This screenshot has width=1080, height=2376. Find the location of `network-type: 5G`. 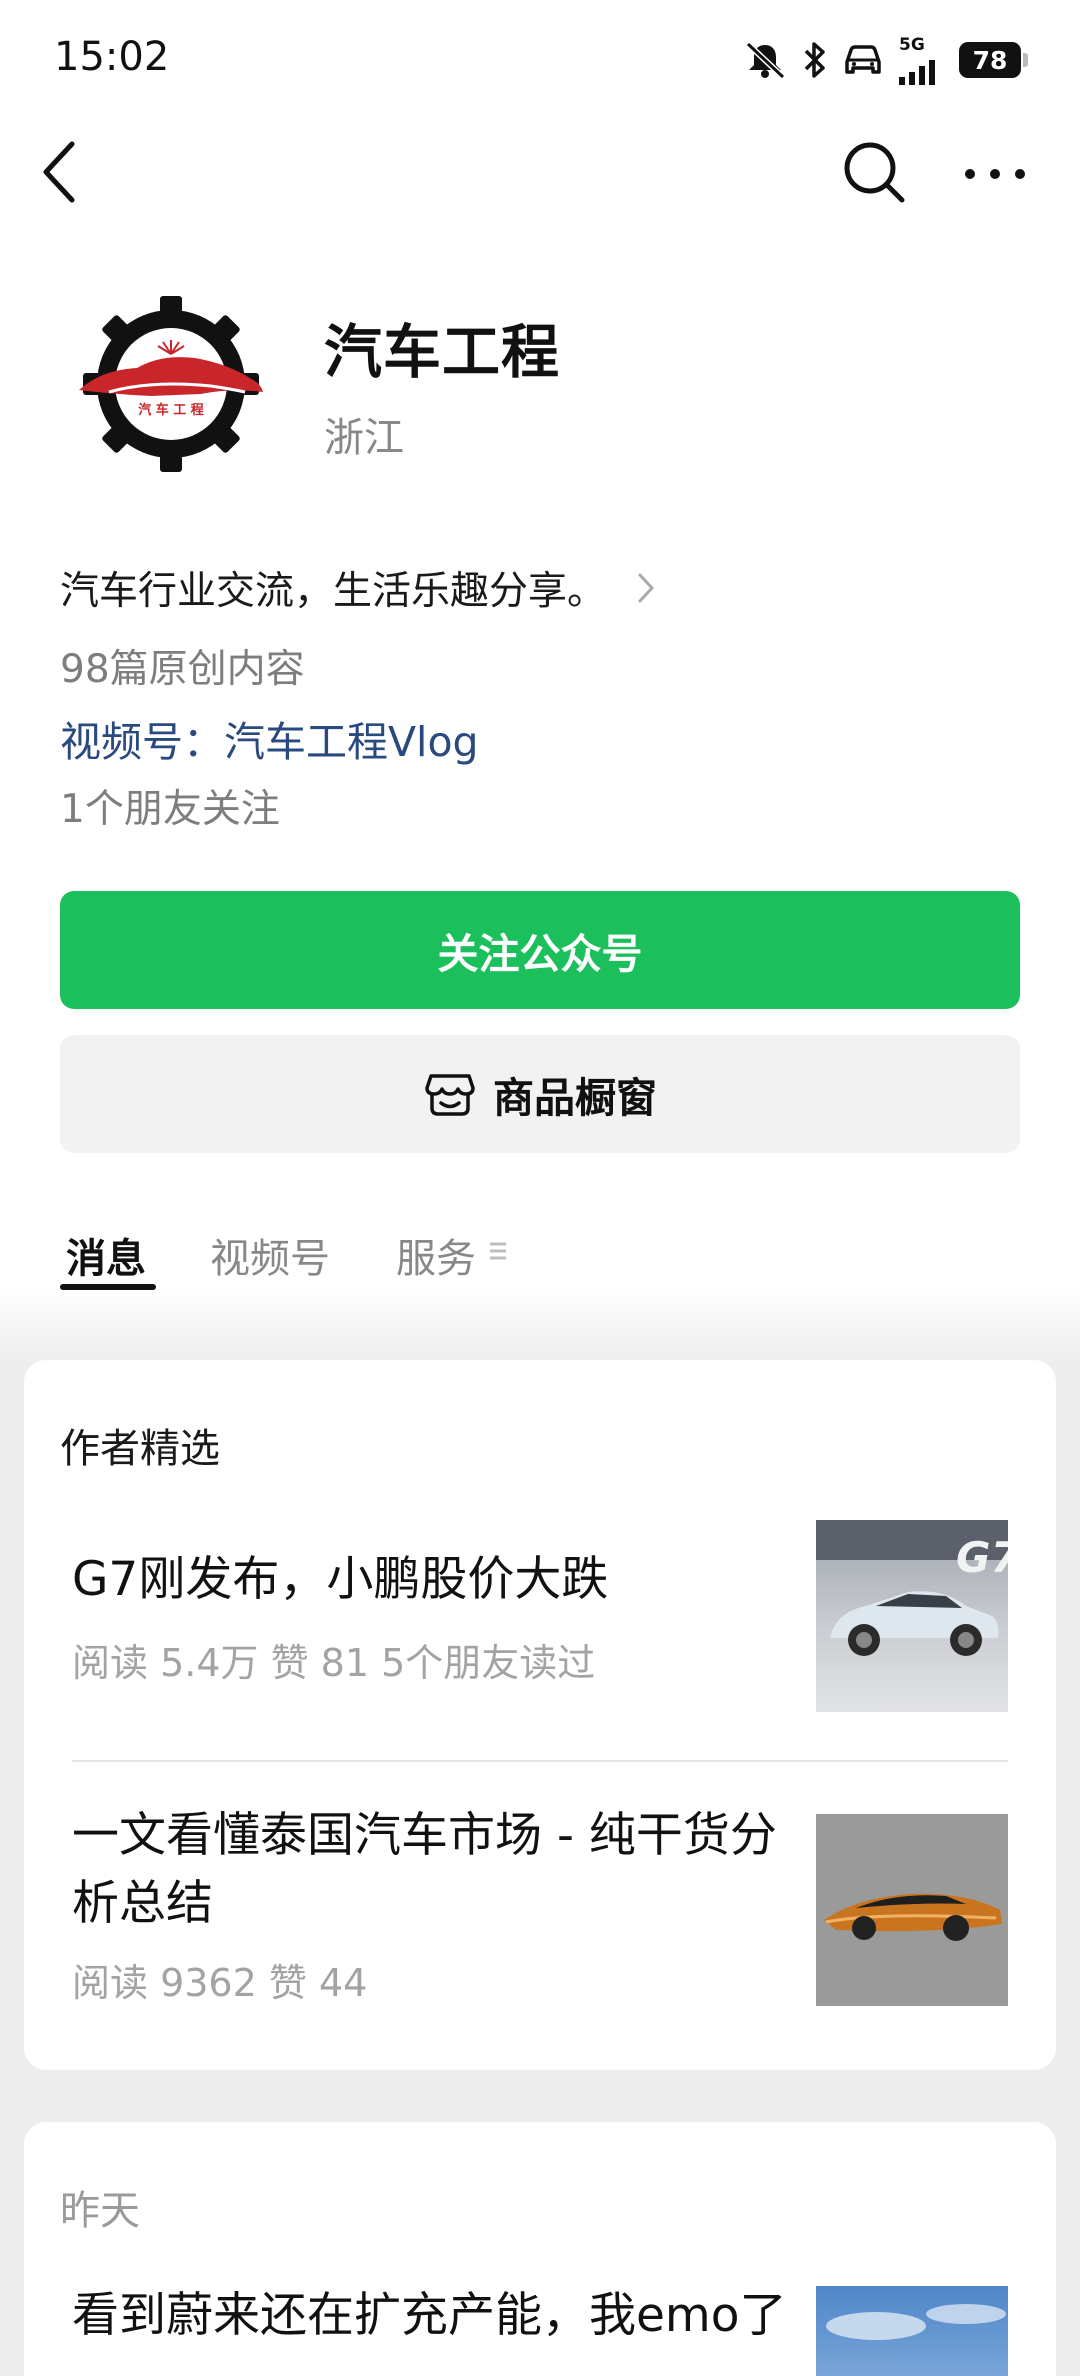

network-type: 5G is located at coordinates (912, 45).